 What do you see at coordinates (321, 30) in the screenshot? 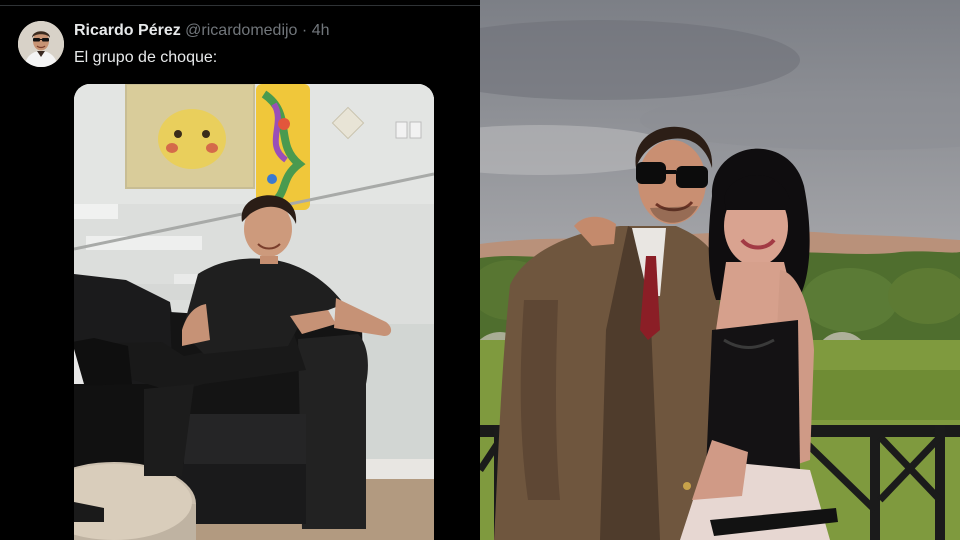
I see `tweet-time: 4h` at bounding box center [321, 30].